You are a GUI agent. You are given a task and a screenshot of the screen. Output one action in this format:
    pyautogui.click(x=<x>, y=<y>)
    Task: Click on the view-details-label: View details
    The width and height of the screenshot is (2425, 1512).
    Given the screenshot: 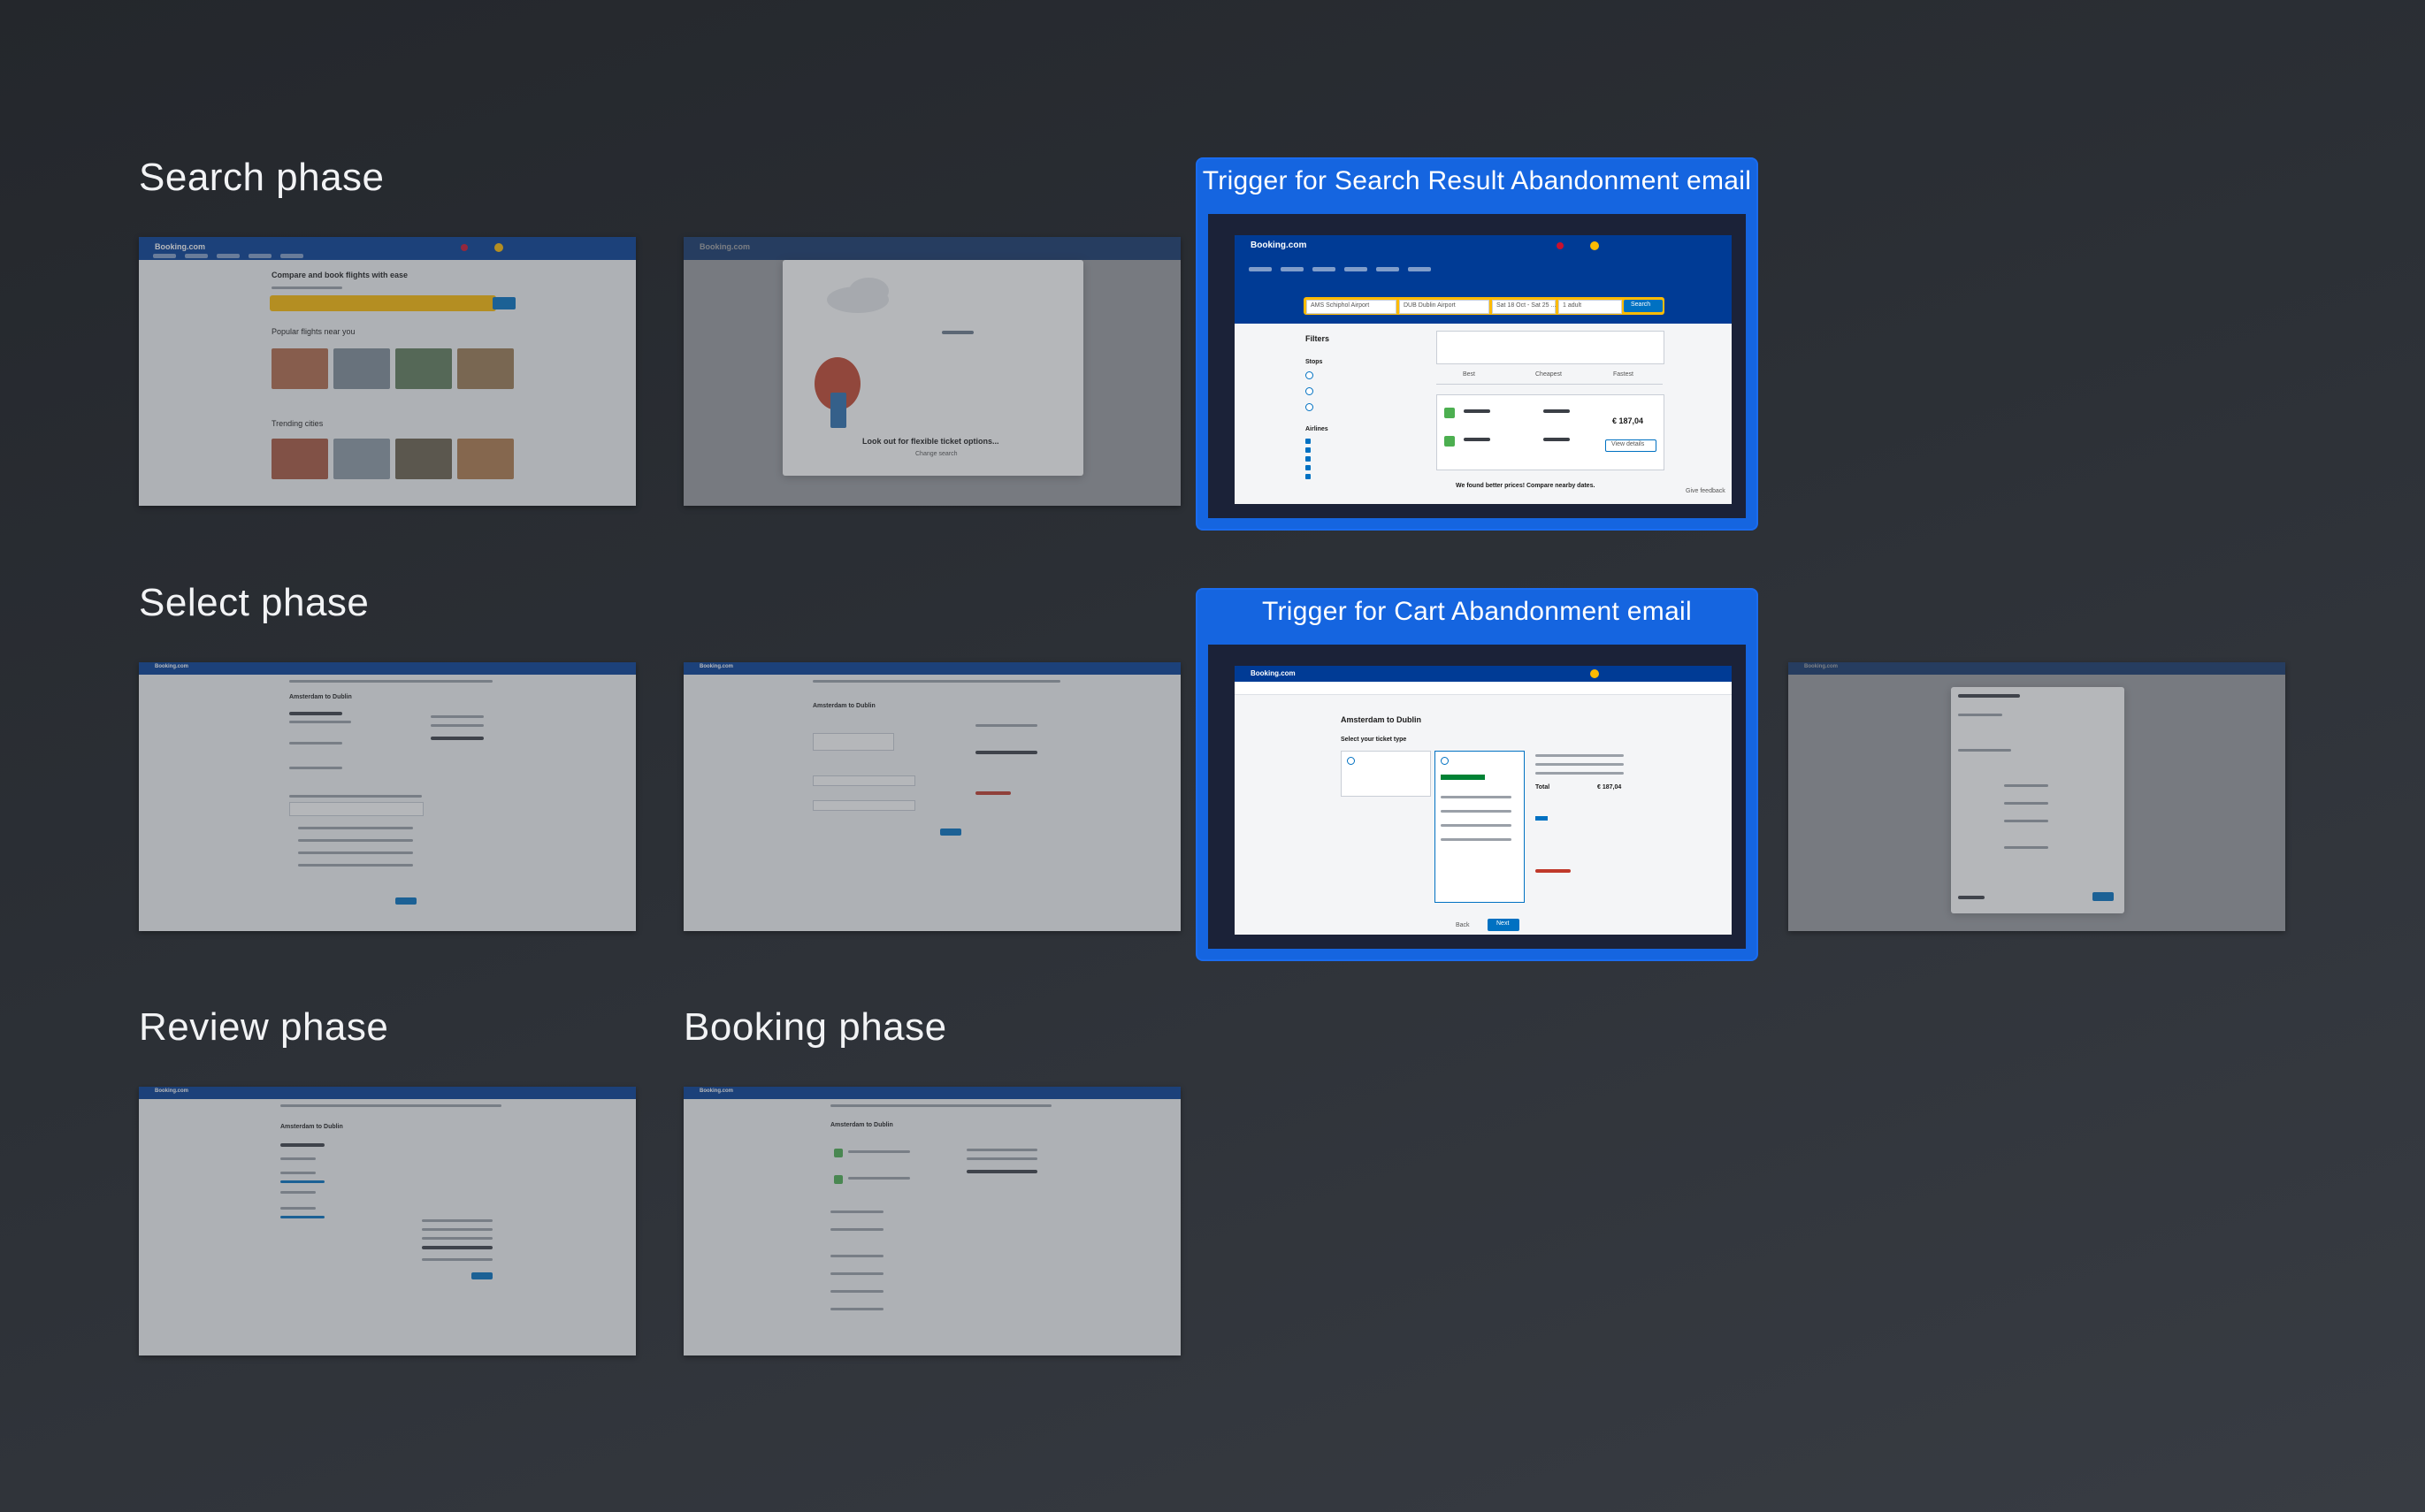 What is the action you would take?
    pyautogui.click(x=1628, y=444)
    